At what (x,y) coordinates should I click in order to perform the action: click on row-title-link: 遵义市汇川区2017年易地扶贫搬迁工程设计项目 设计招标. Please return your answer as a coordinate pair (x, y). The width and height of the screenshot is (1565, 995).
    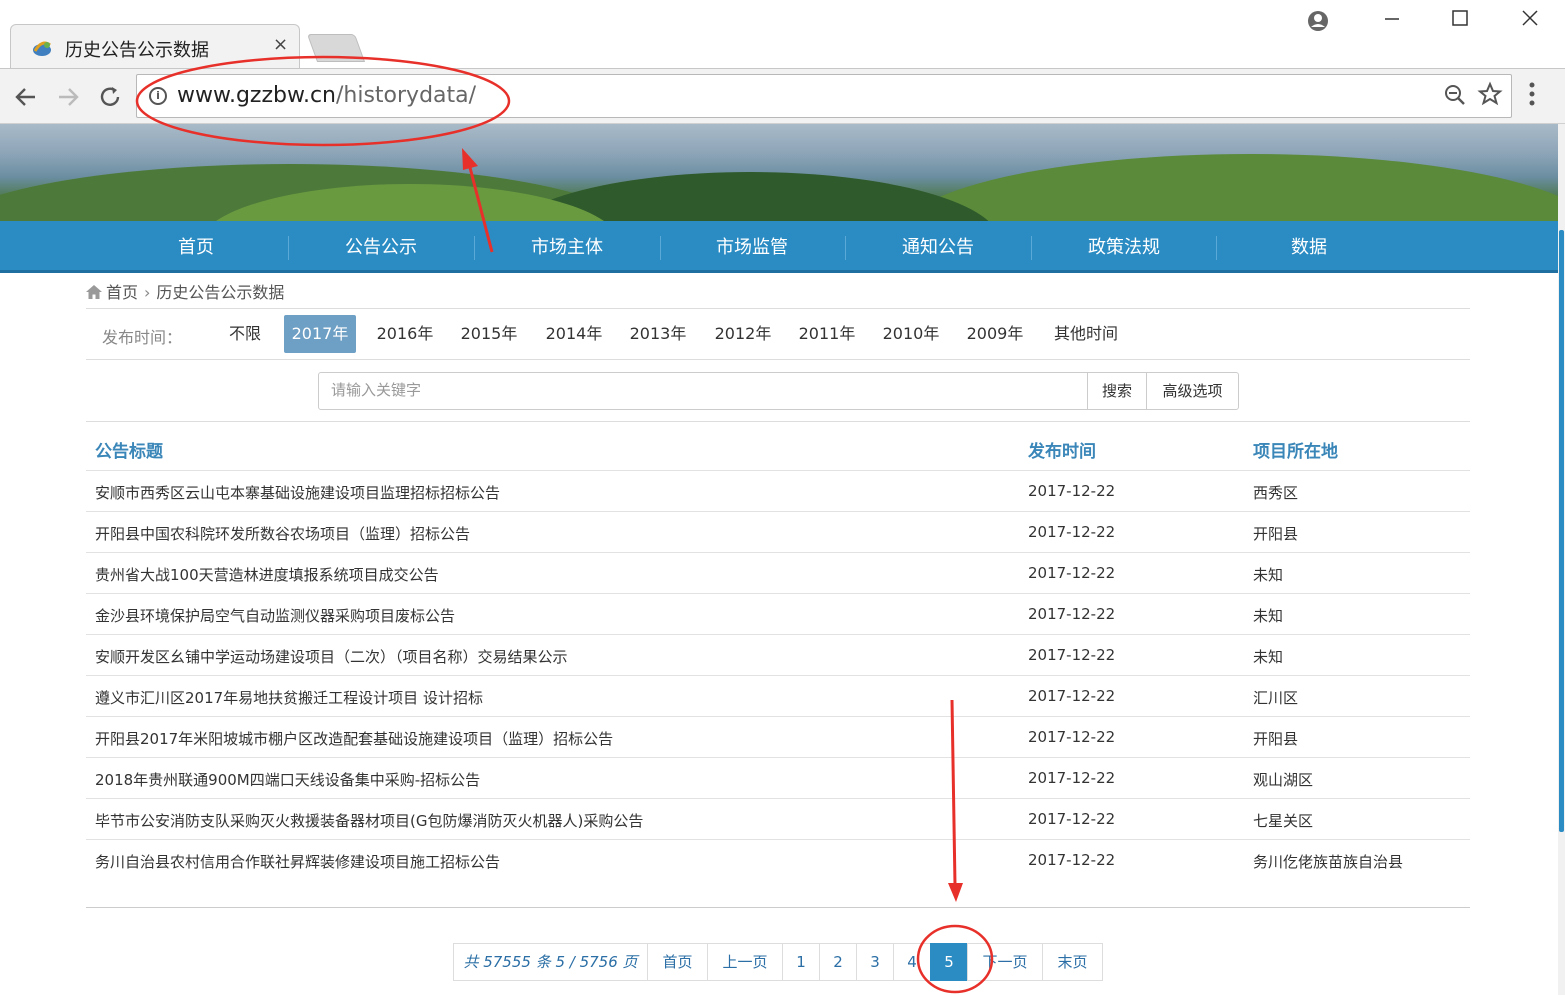
    Looking at the image, I should click on (289, 697).